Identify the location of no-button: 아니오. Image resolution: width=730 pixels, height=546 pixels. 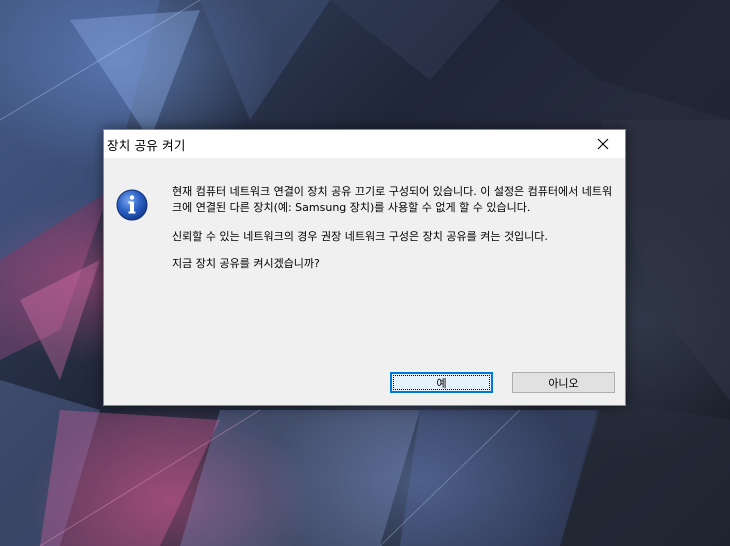
(563, 382).